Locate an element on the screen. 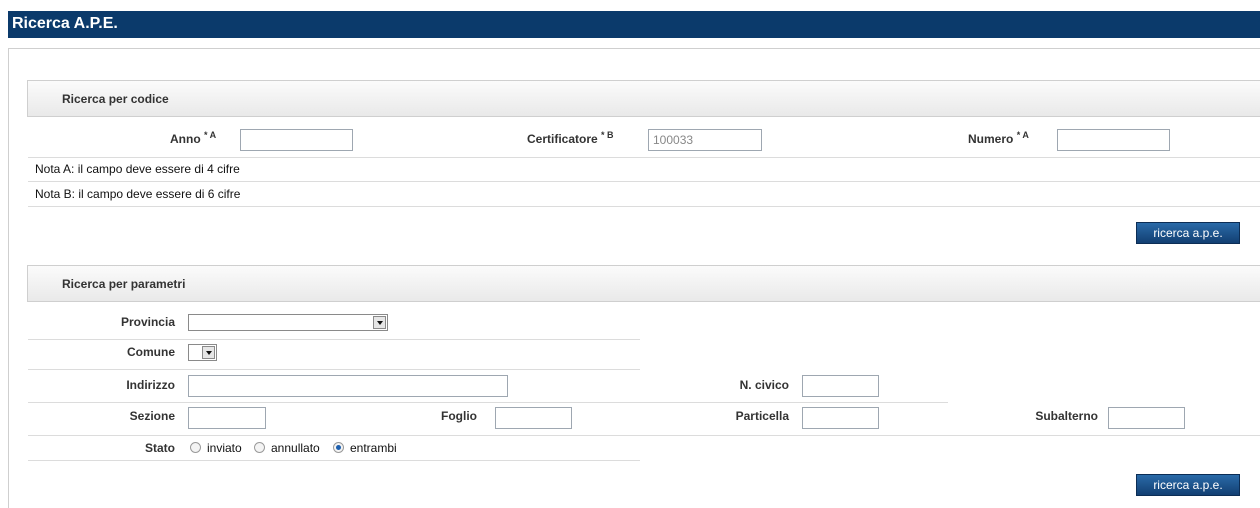 The width and height of the screenshot is (1260, 508). note-b: Nota B: il campo deve essere di 6 cifre is located at coordinates (138, 194).